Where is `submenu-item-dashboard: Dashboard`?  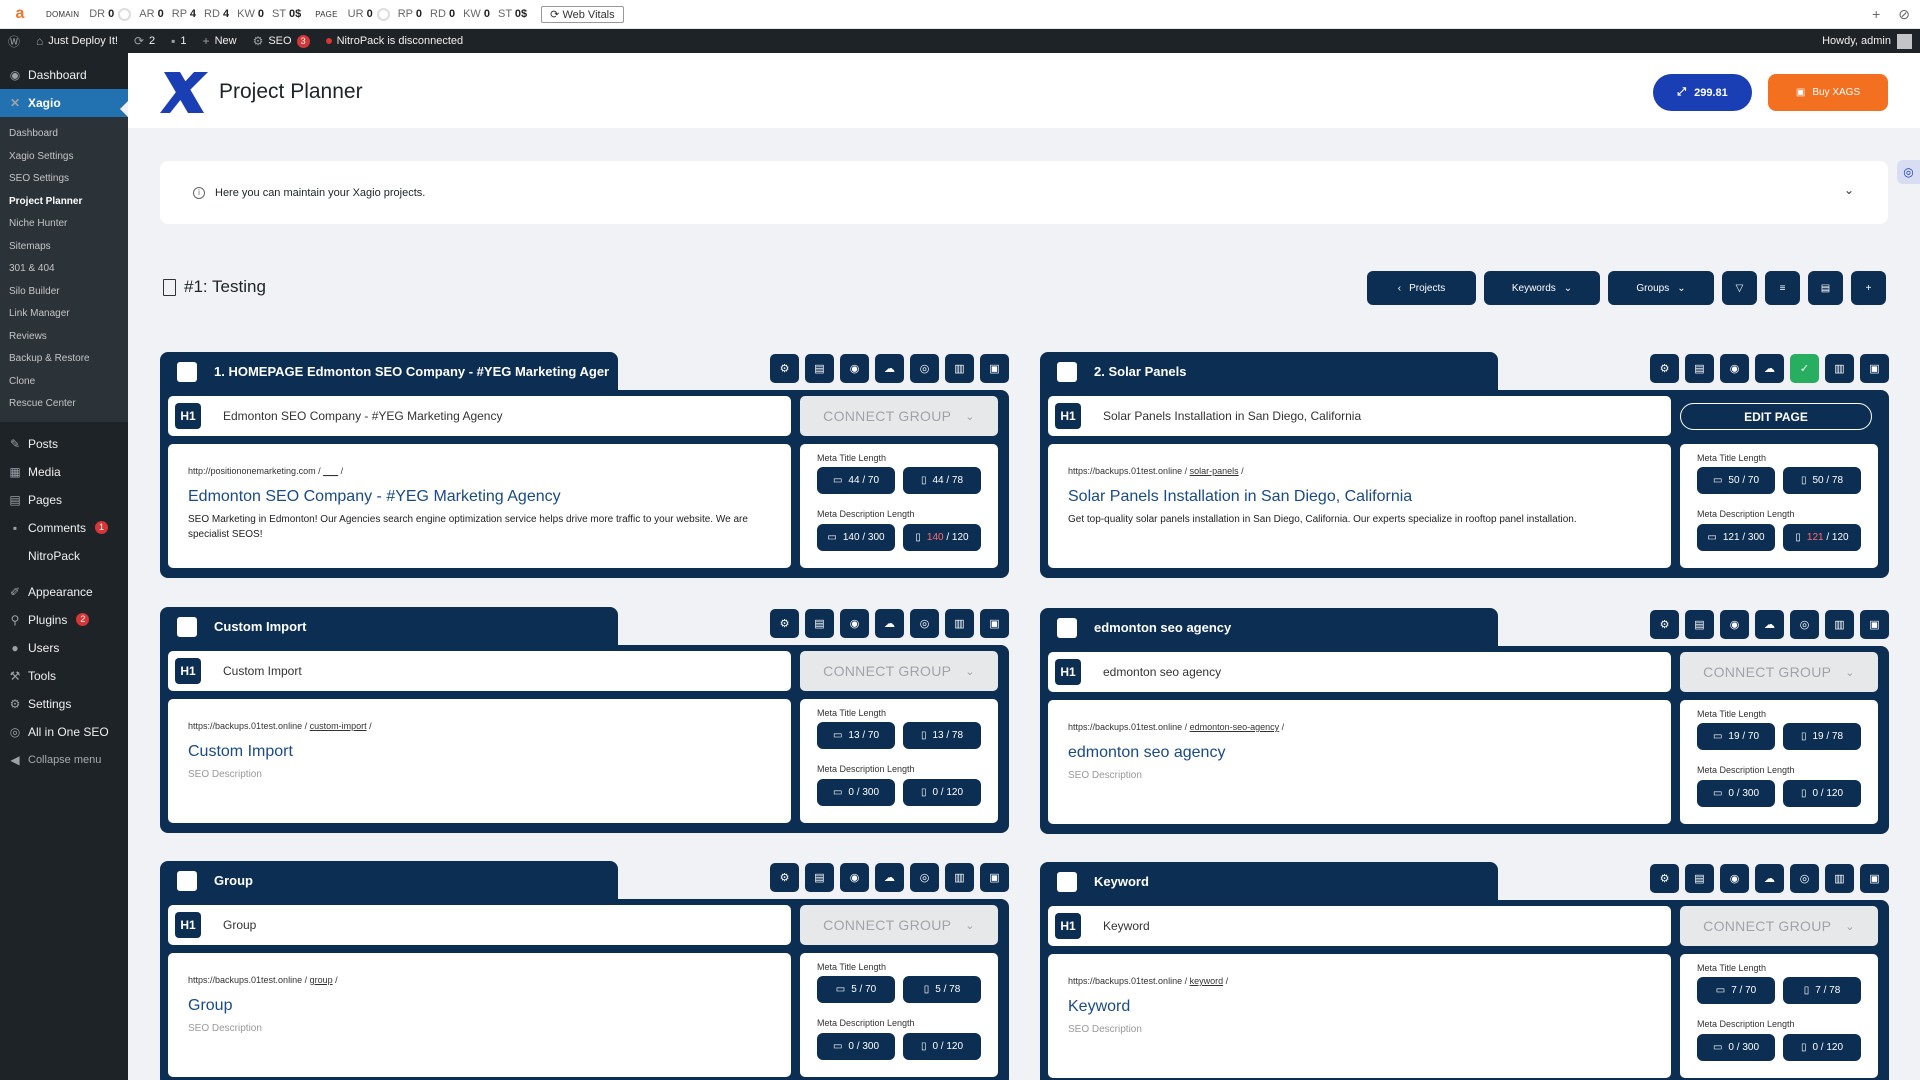 submenu-item-dashboard: Dashboard is located at coordinates (64, 134).